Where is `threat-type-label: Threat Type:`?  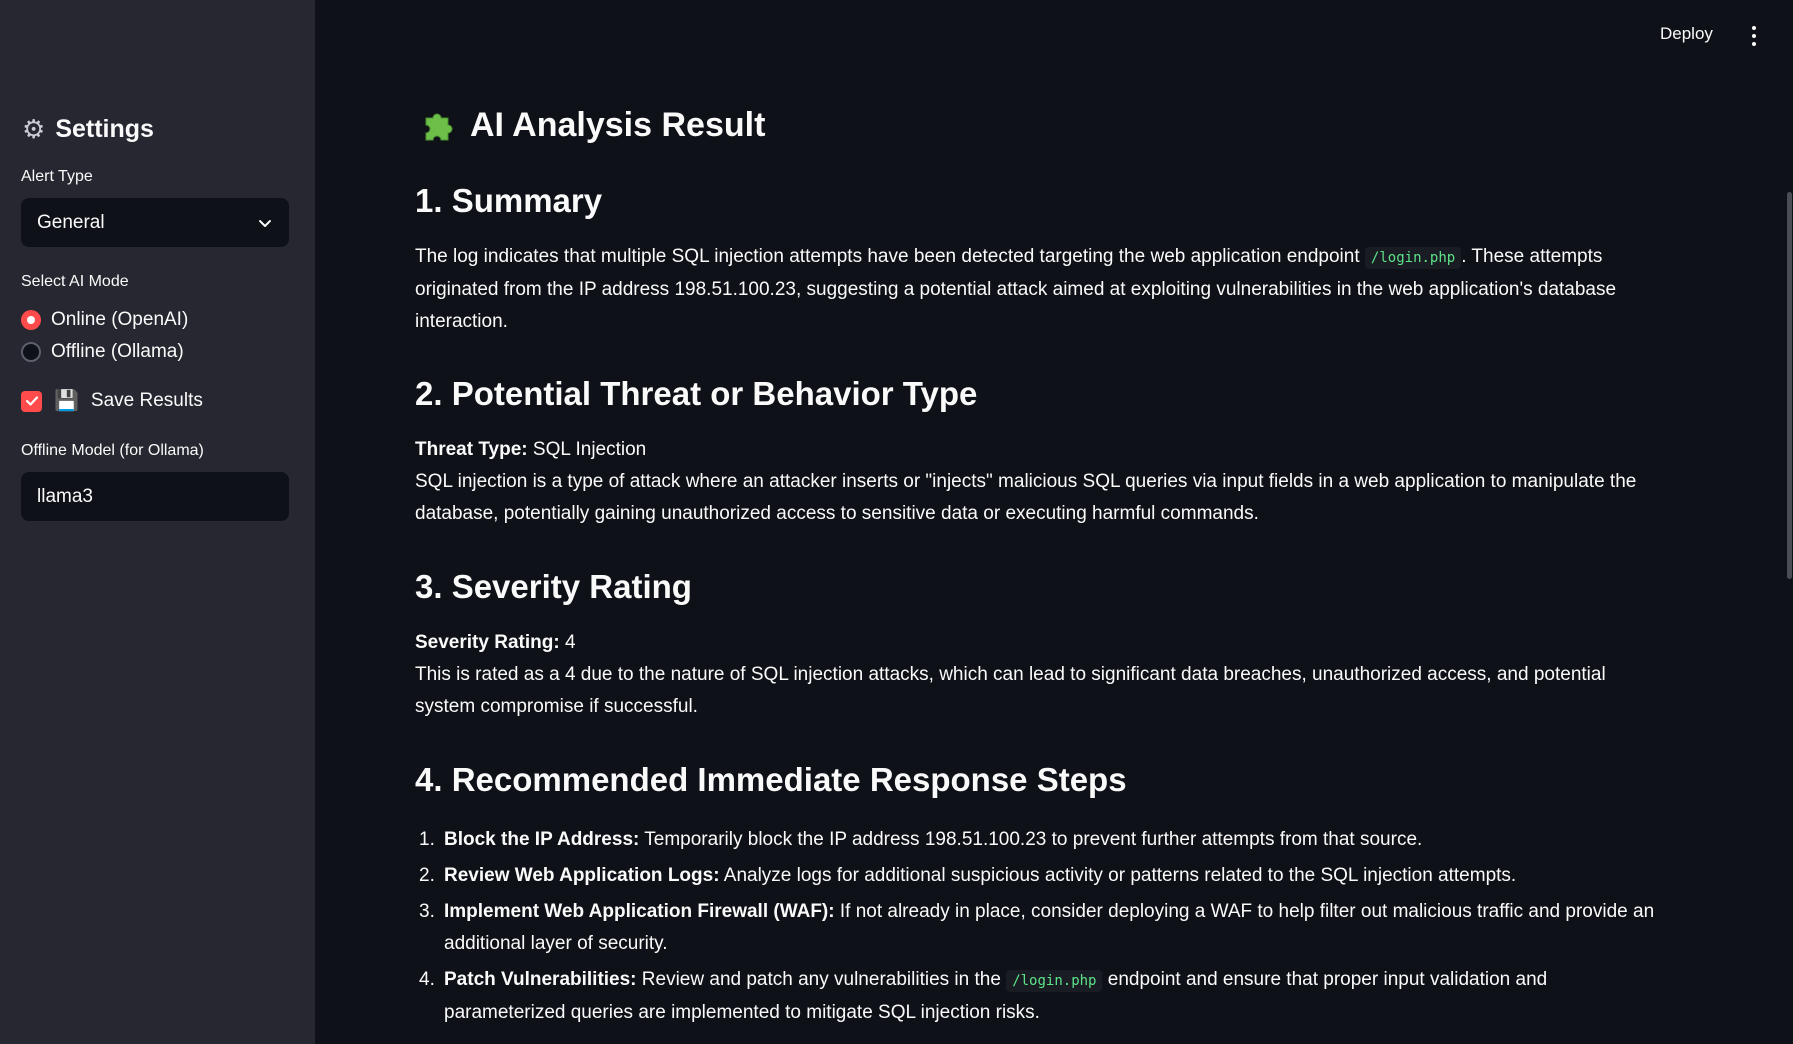 threat-type-label: Threat Type: is located at coordinates (471, 449).